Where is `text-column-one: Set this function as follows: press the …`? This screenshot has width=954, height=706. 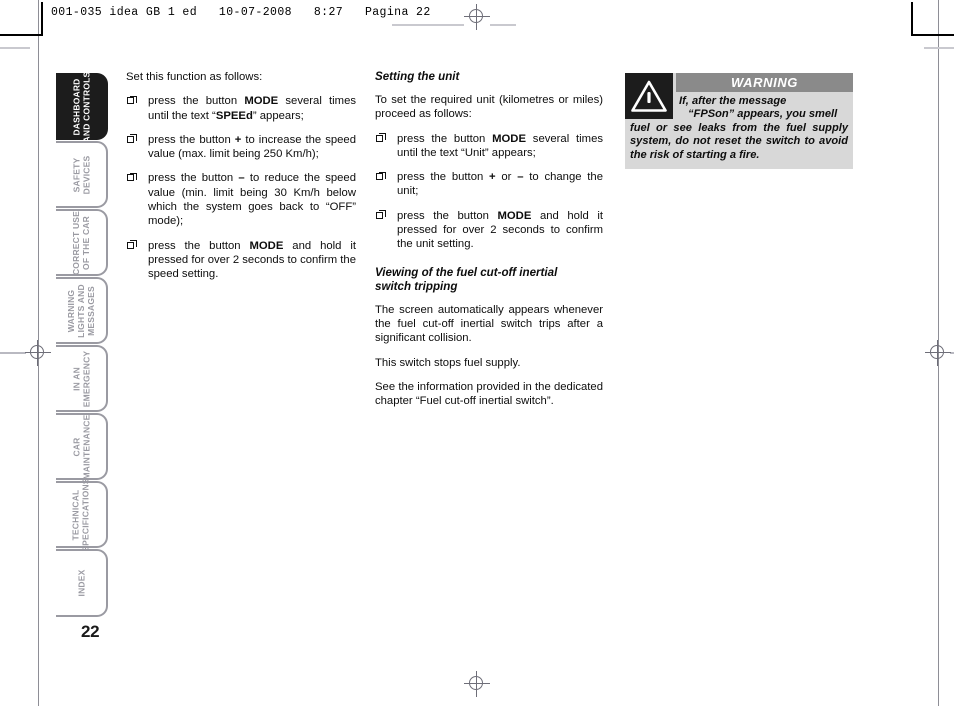
text-column-one: Set this function as follows: press the … is located at coordinates (241, 181).